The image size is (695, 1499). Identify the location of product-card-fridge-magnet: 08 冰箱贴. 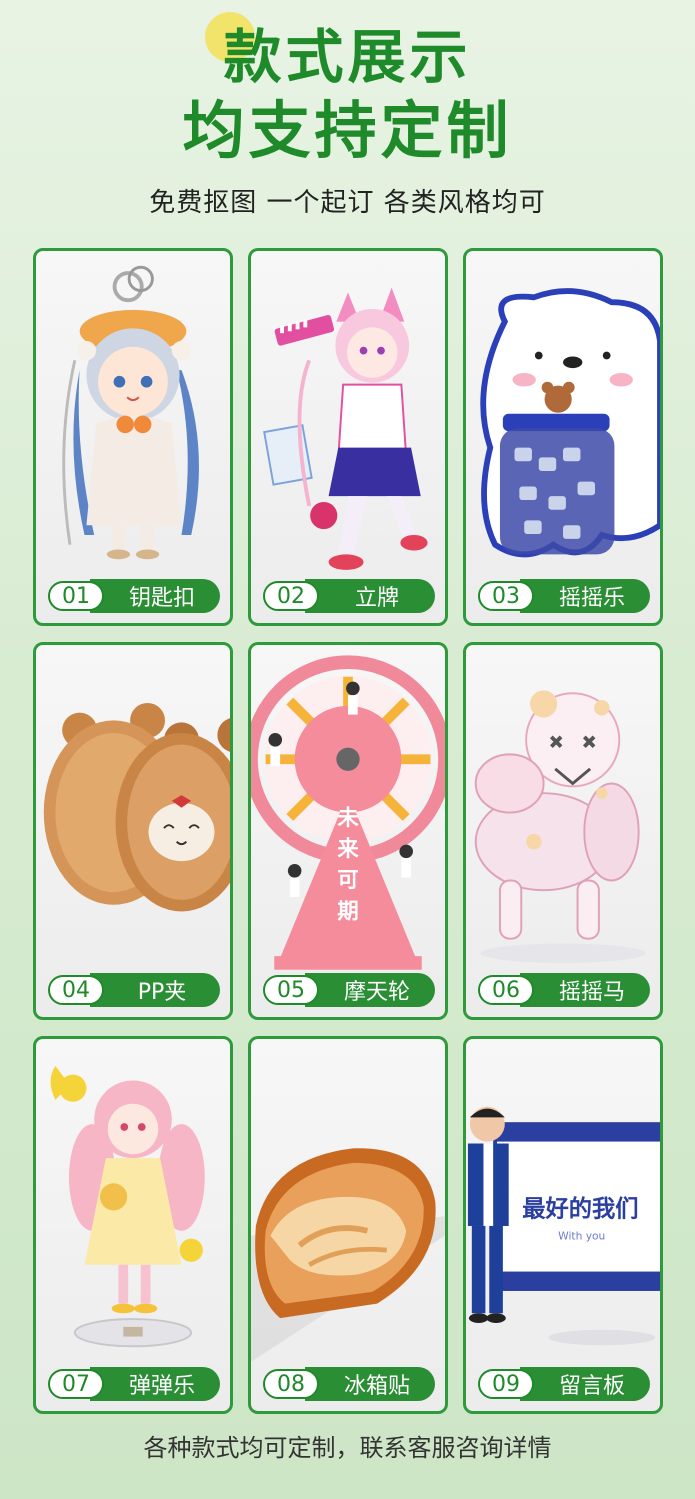
(348, 1225).